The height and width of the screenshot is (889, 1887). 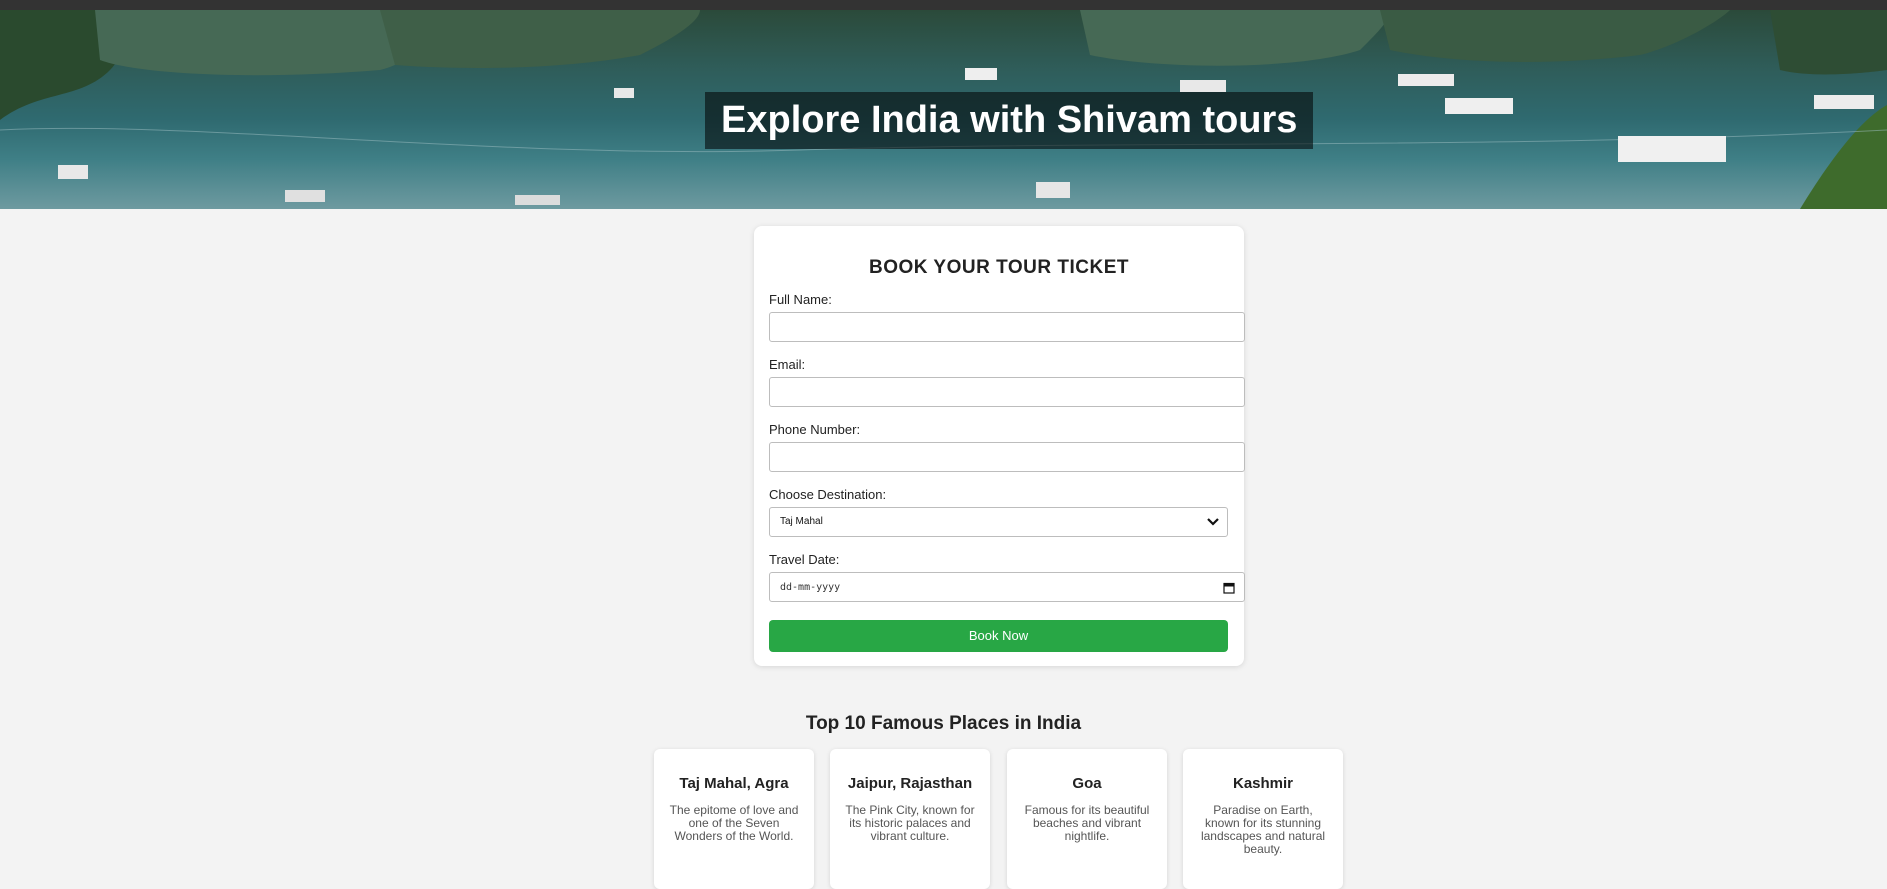 I want to click on destination-label: Choose Destination:, so click(x=828, y=494).